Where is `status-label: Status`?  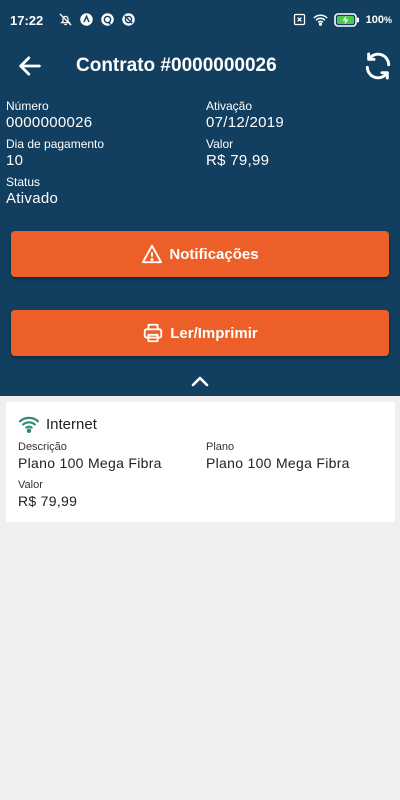
status-label: Status is located at coordinates (23, 182).